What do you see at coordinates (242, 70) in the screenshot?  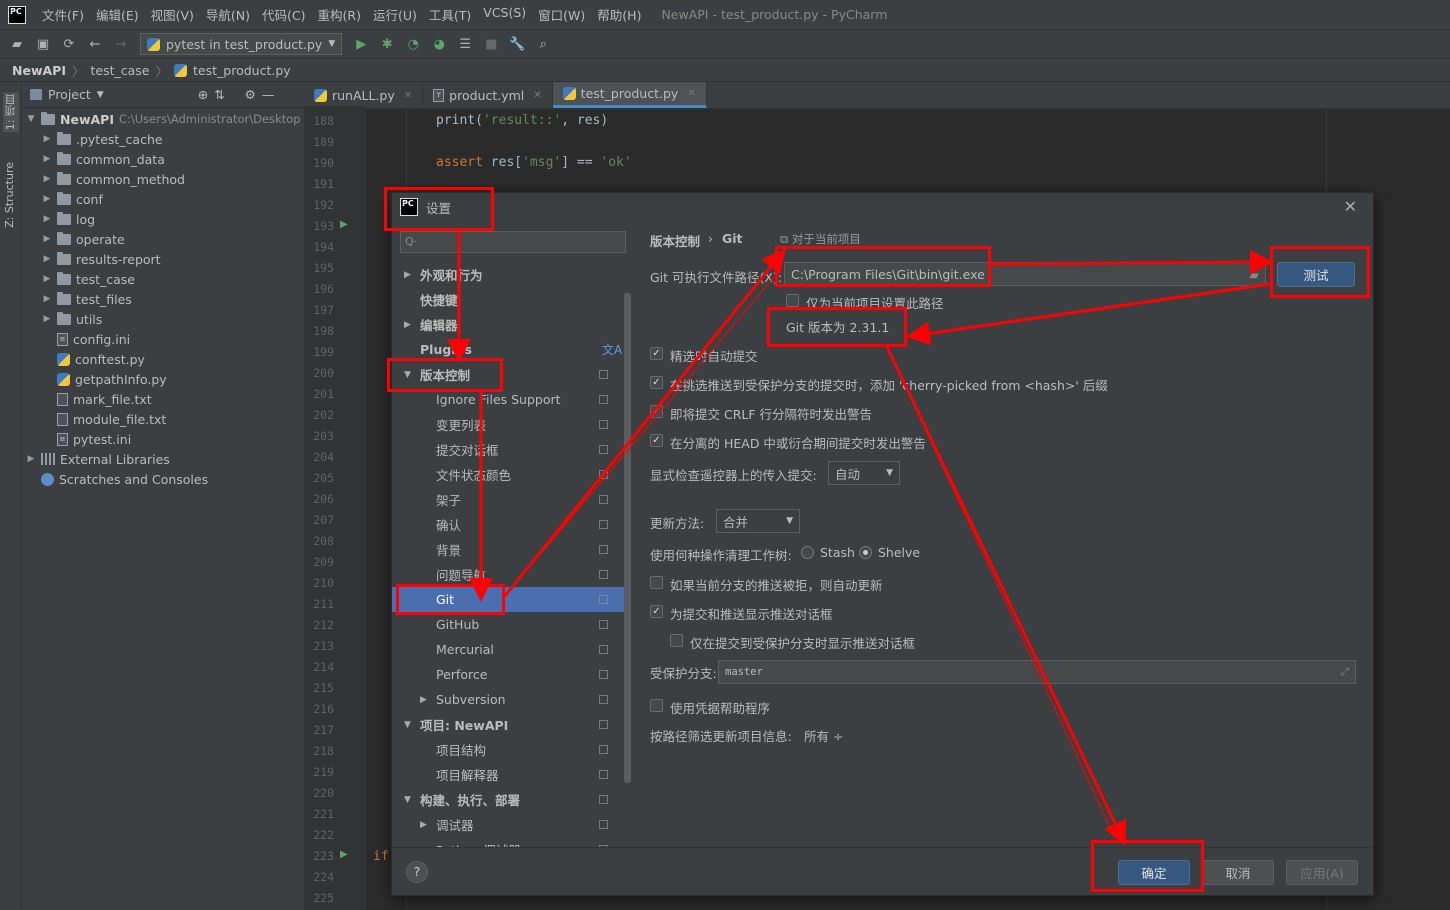 I see `breadcrumb-file: test_product.py` at bounding box center [242, 70].